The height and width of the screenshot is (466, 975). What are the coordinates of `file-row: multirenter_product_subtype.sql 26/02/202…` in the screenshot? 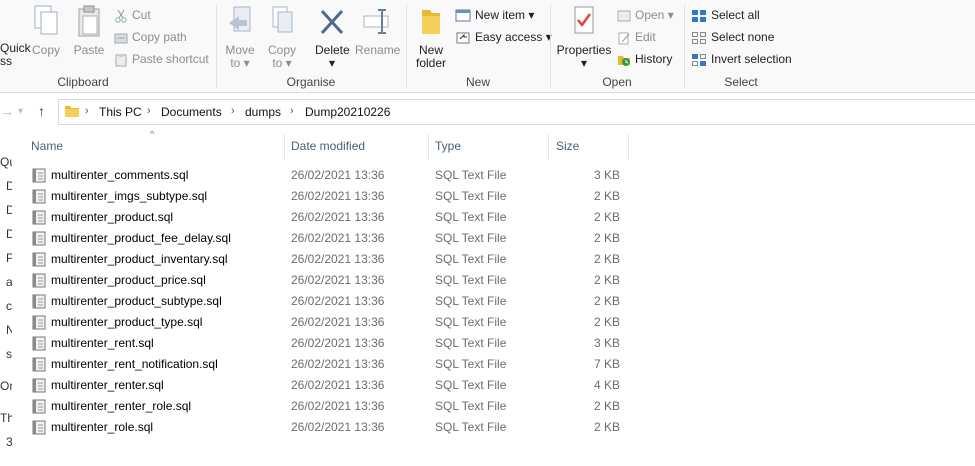 It's located at (328, 301).